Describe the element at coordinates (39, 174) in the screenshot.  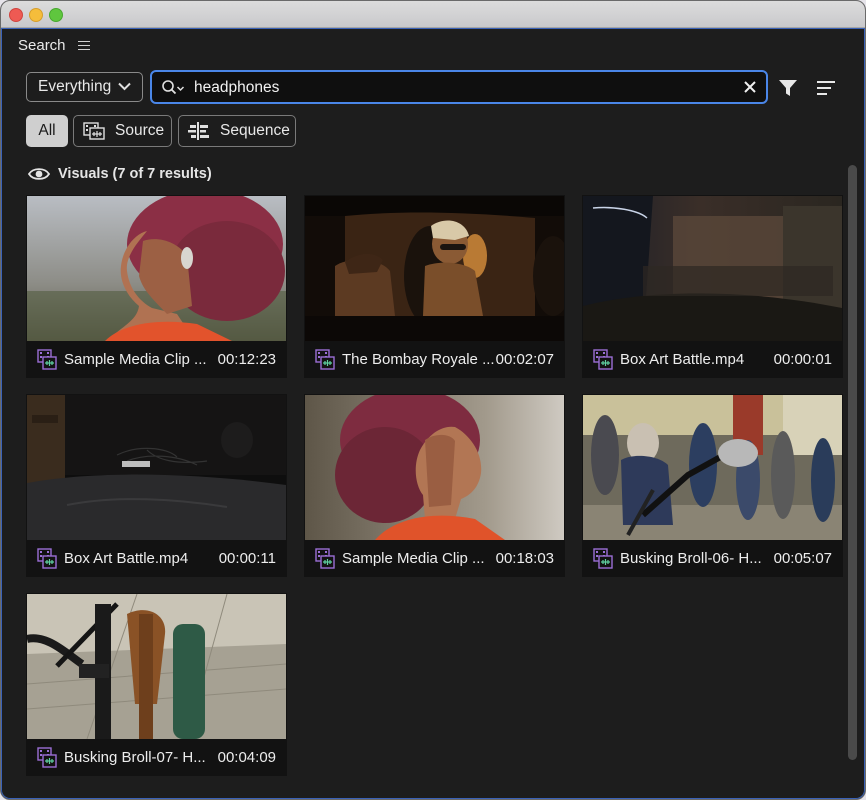
I see `eye-icon` at that location.